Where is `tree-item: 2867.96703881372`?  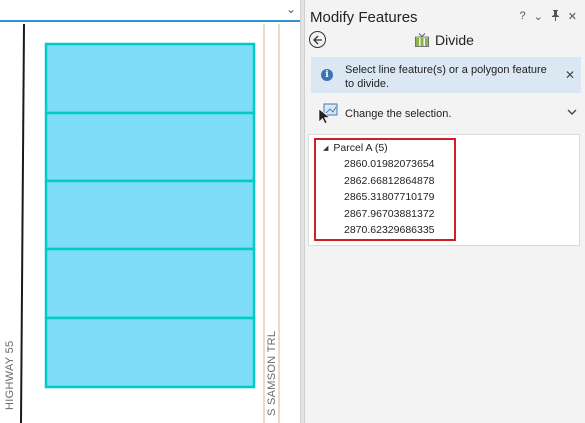 tree-item: 2867.96703881372 is located at coordinates (389, 214).